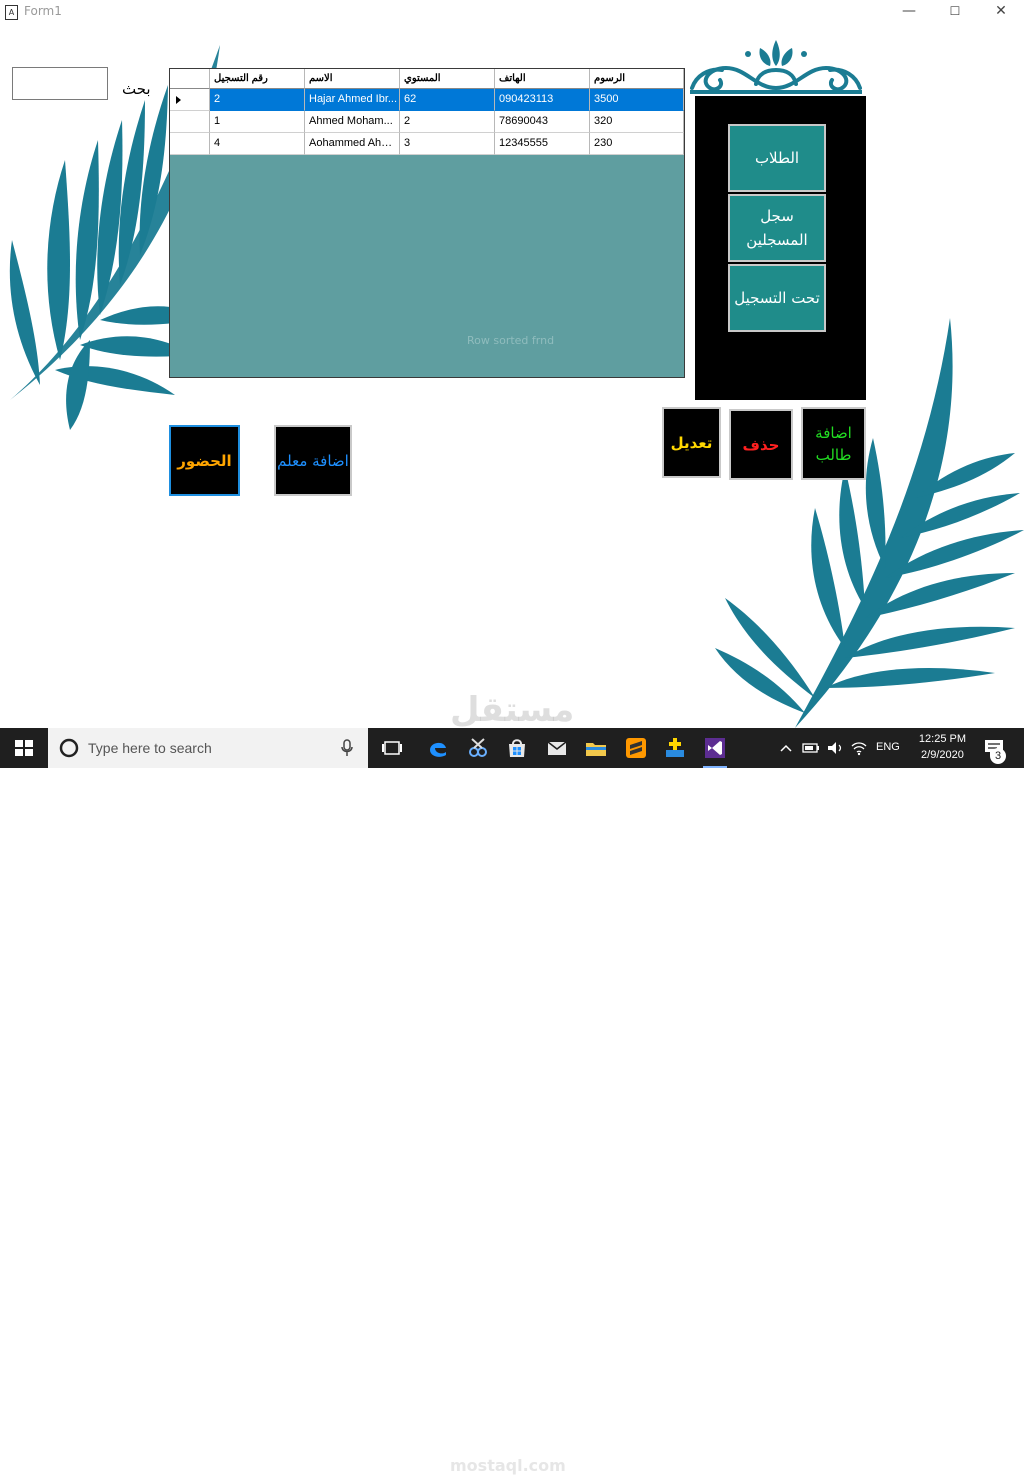 Image resolution: width=1024 pixels, height=1475 pixels. I want to click on search-label: بحث, so click(136, 89).